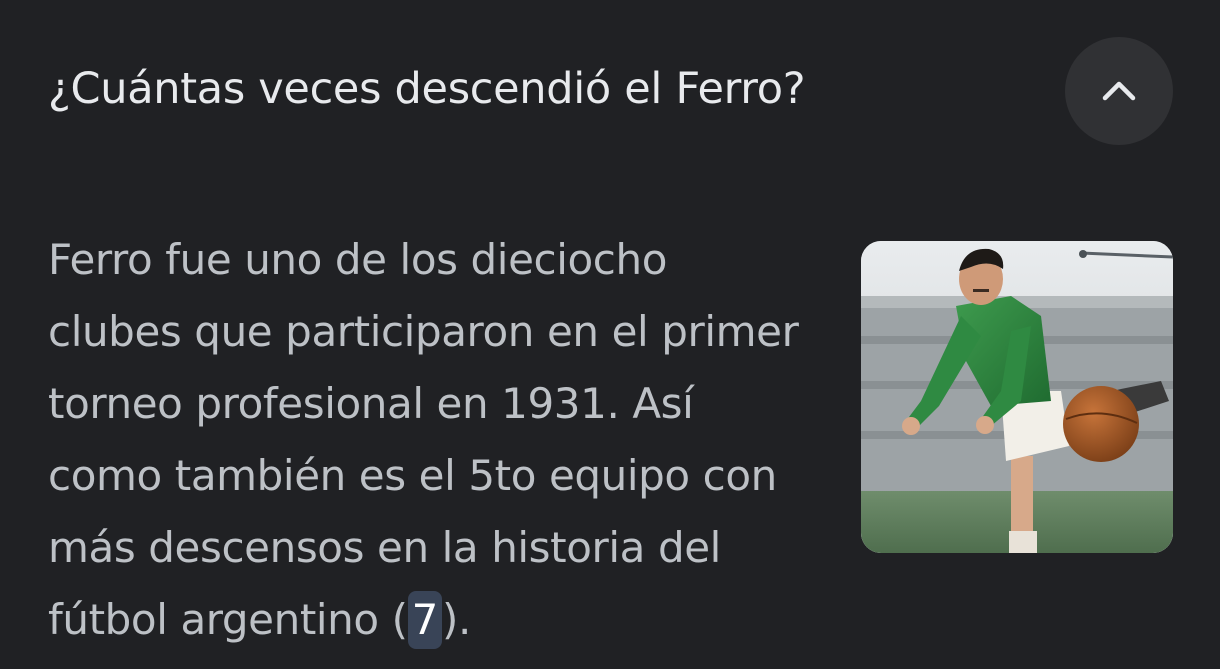 This screenshot has height=669, width=1220. Describe the element at coordinates (228, 619) in the screenshot. I see `answer-last-prefix: fútbol argentino (` at that location.